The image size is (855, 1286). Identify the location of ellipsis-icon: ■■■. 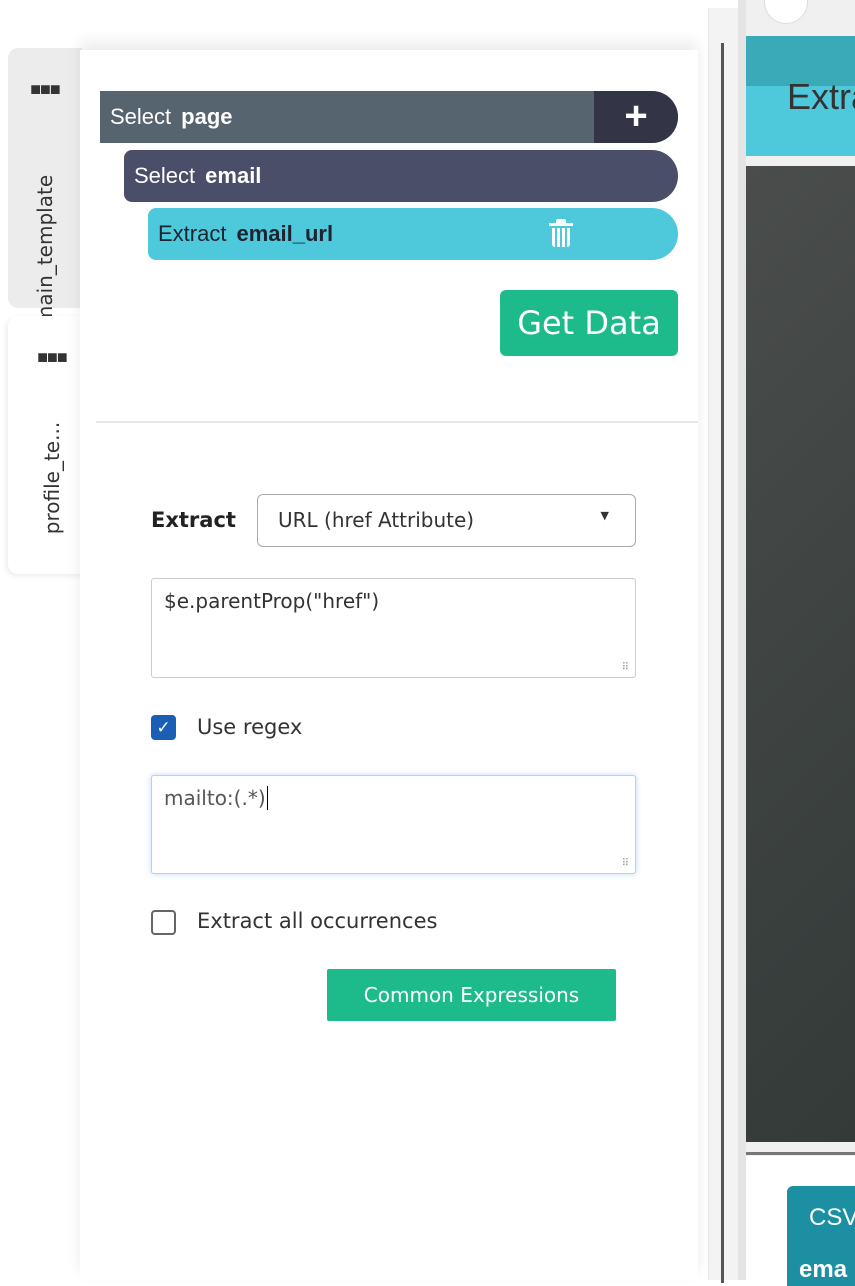
(45, 89).